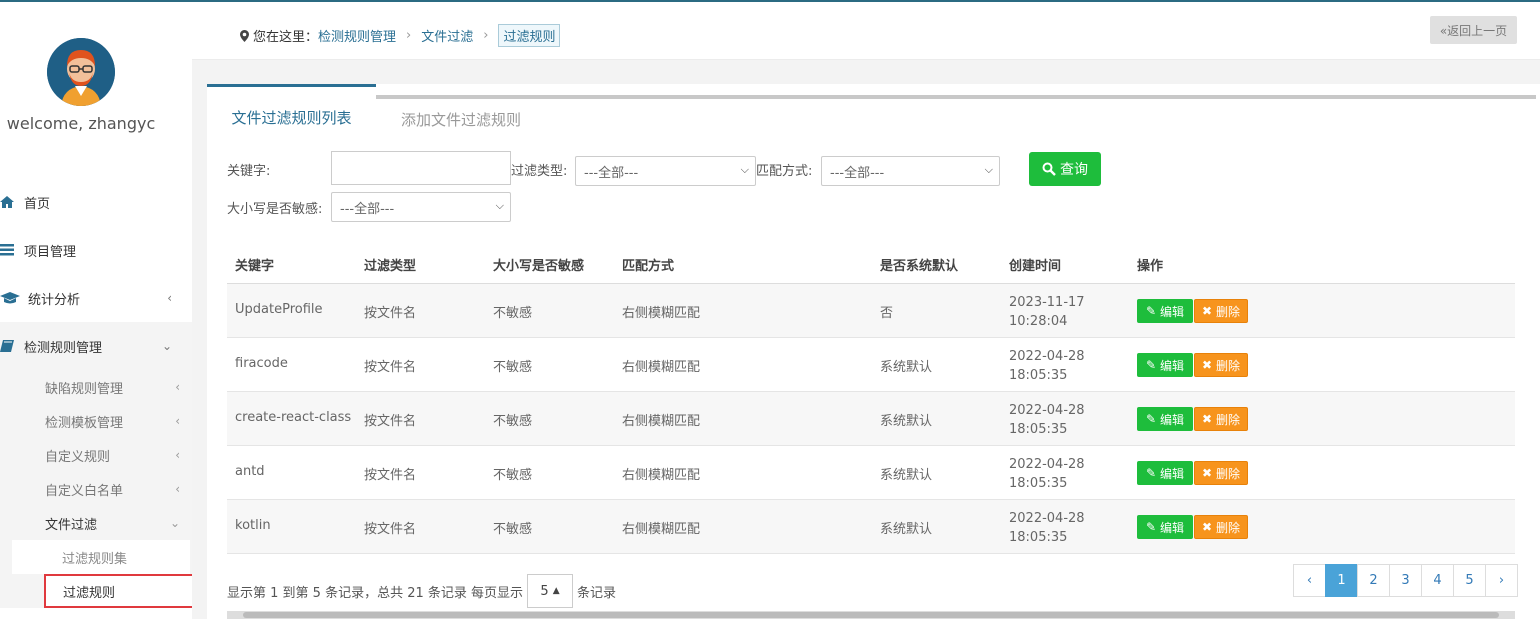  What do you see at coordinates (127, 591) in the screenshot?
I see `sidebar-item-filter-rule: 过滤规则` at bounding box center [127, 591].